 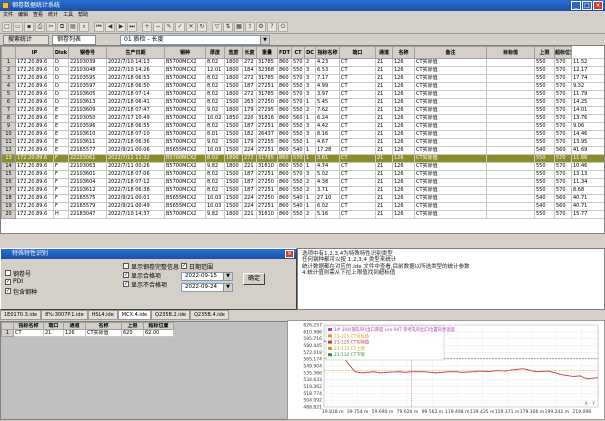 What do you see at coordinates (298, 119) in the screenshot?
I see `table-cell: 560` at bounding box center [298, 119].